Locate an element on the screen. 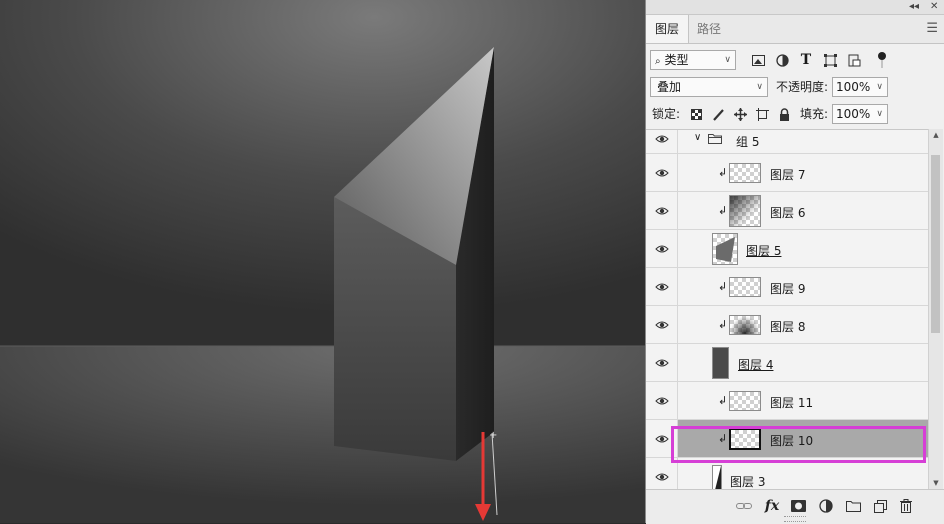 This screenshot has width=944, height=524. layer-name: 图层 11 is located at coordinates (792, 403).